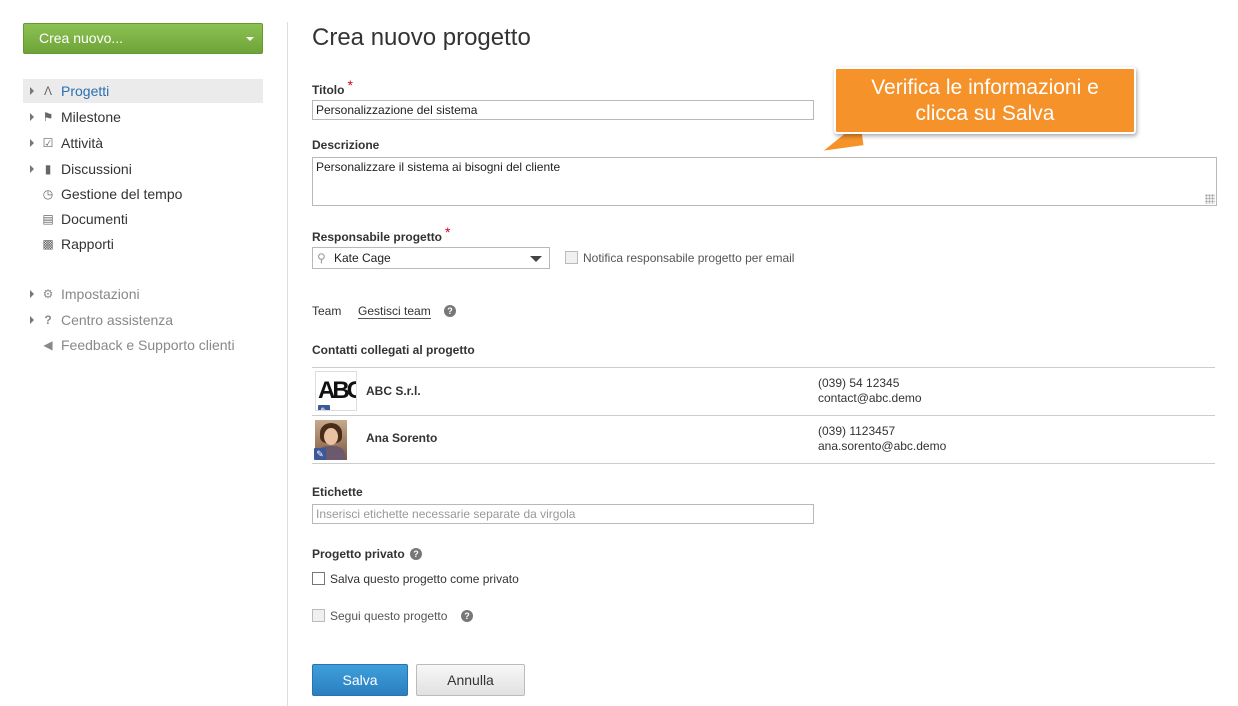 The height and width of the screenshot is (706, 1238). I want to click on gear-icon: ⚙, so click(48, 294).